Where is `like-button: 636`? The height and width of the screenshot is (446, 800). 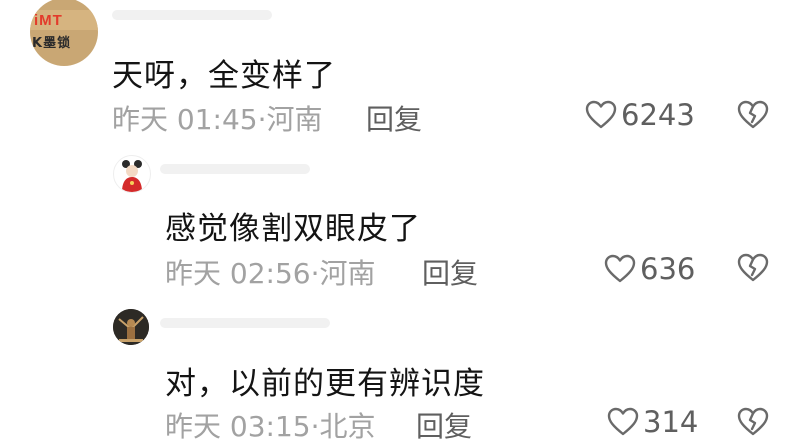 like-button: 636 is located at coordinates (649, 269).